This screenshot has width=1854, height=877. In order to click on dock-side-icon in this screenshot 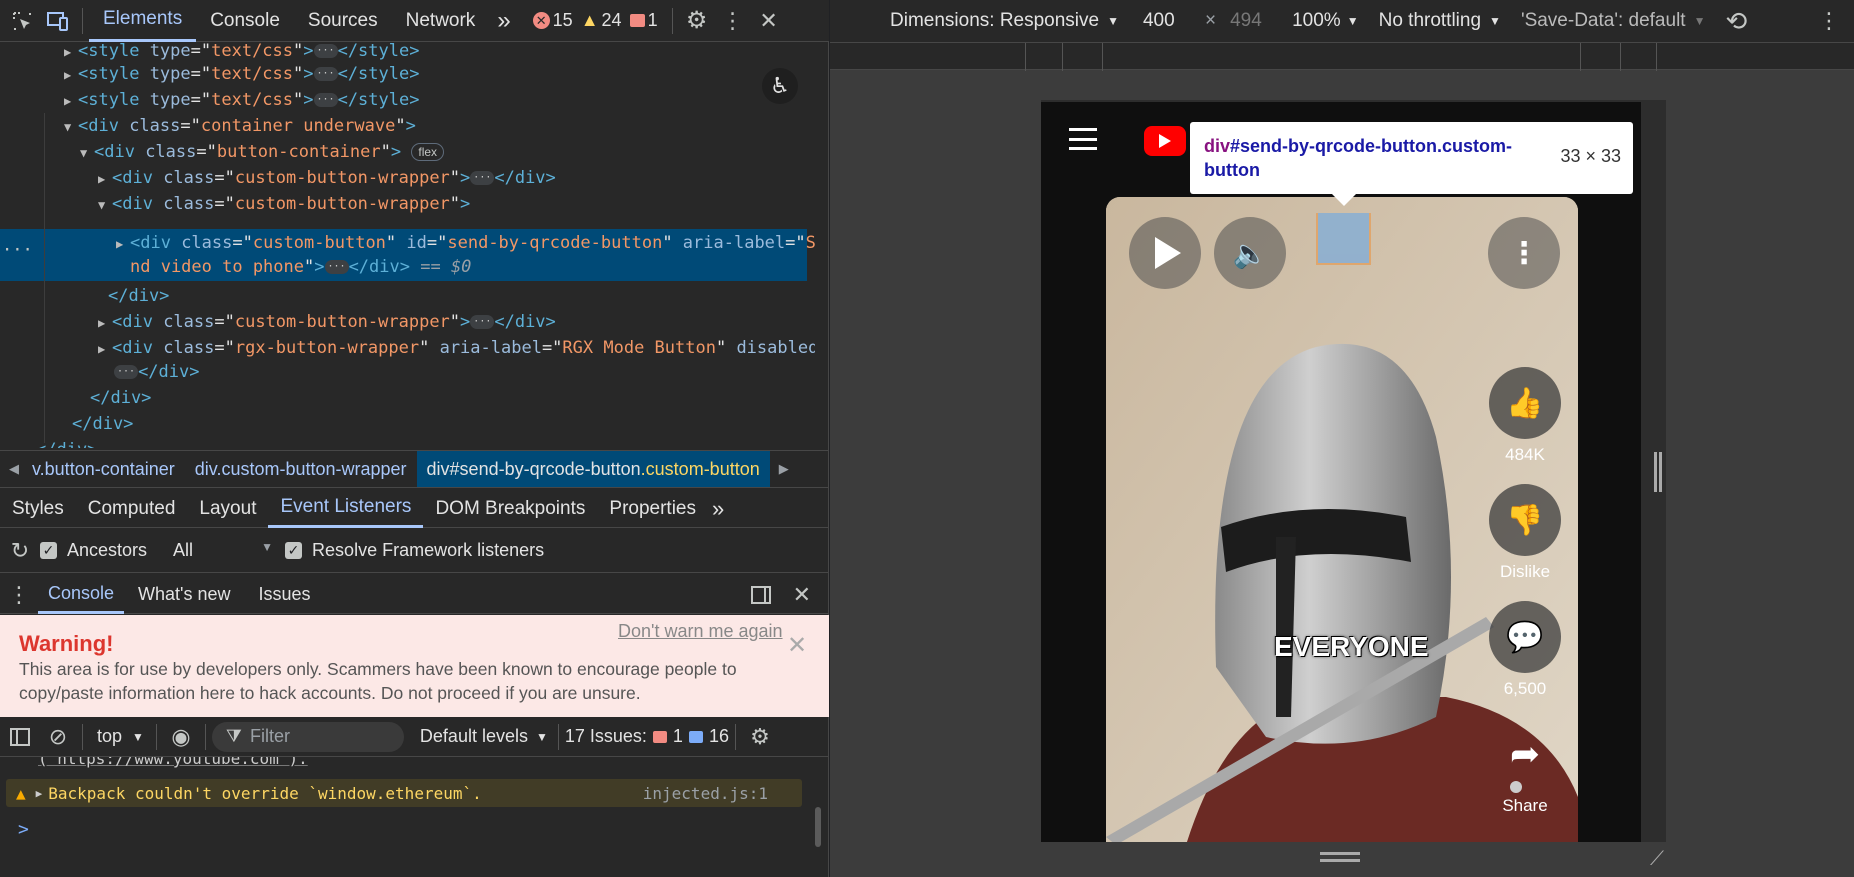, I will do `click(761, 594)`.